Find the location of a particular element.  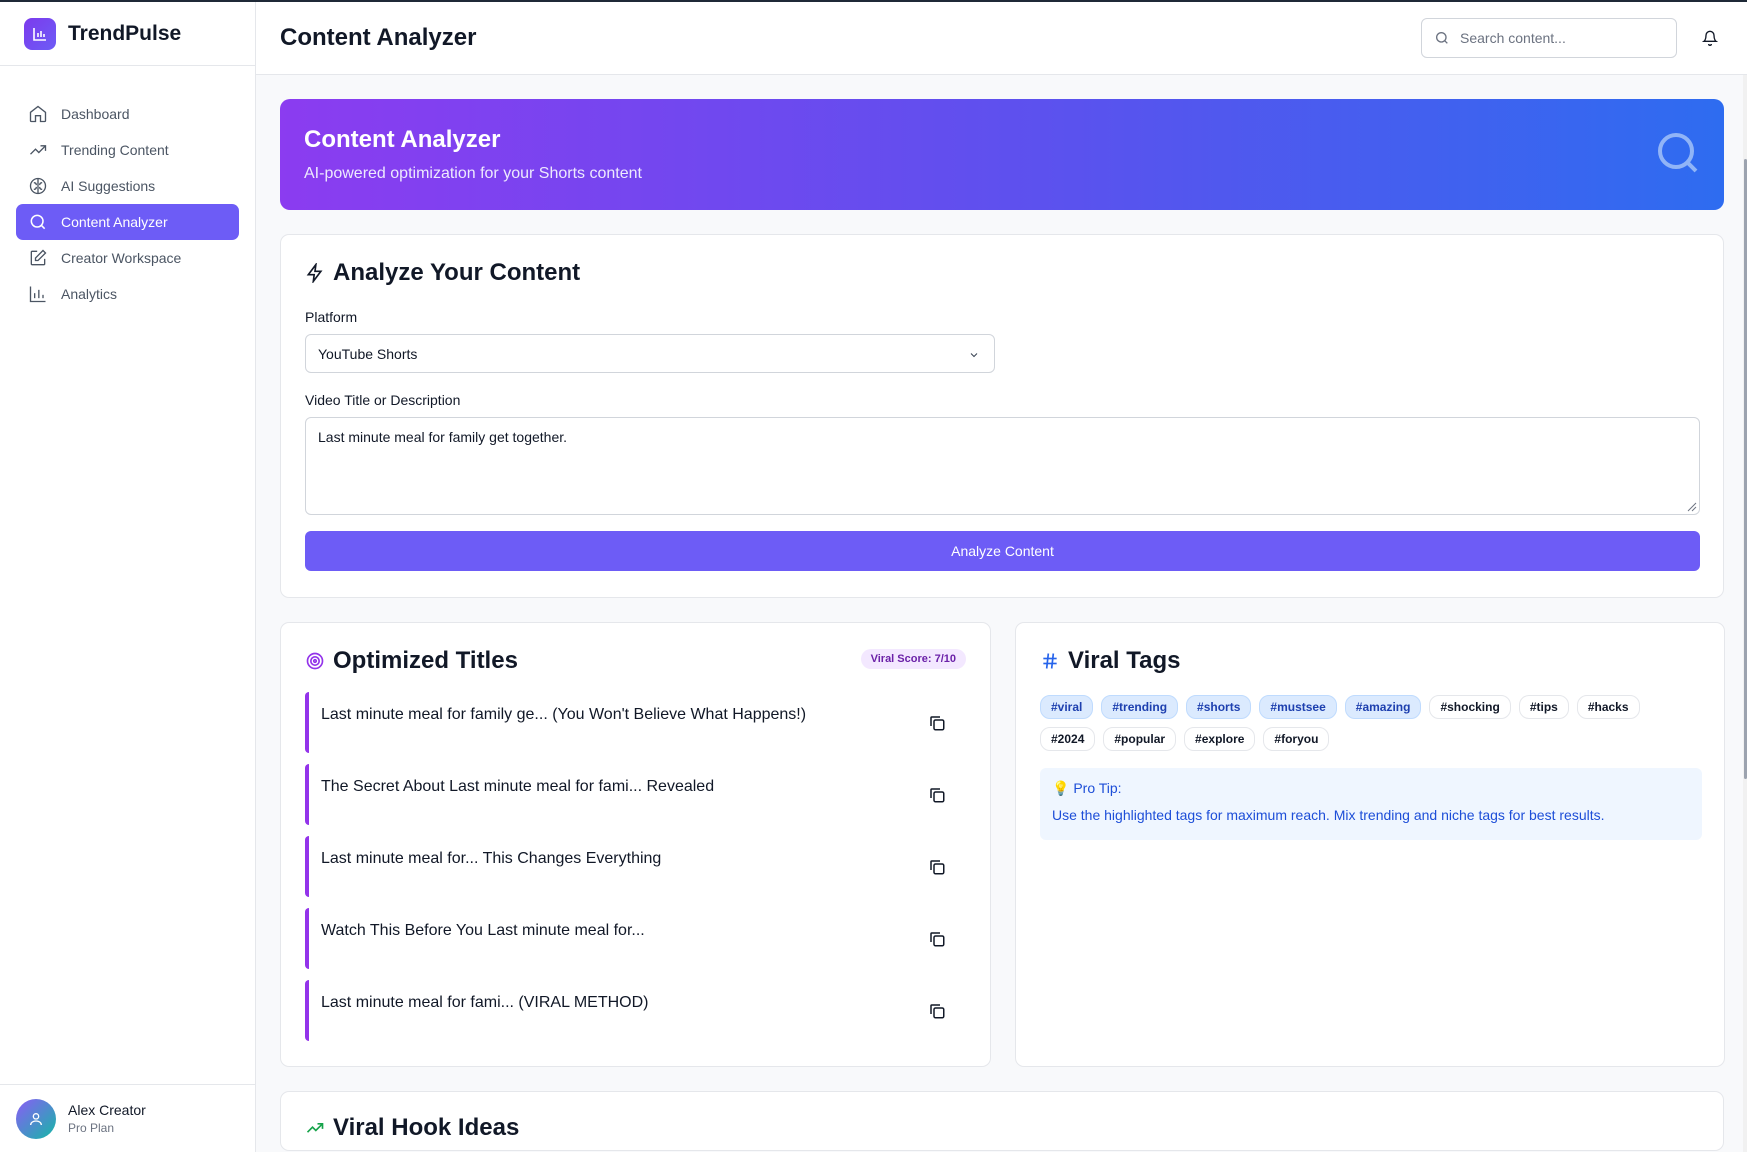

tag-chip: #popular is located at coordinates (1140, 739).